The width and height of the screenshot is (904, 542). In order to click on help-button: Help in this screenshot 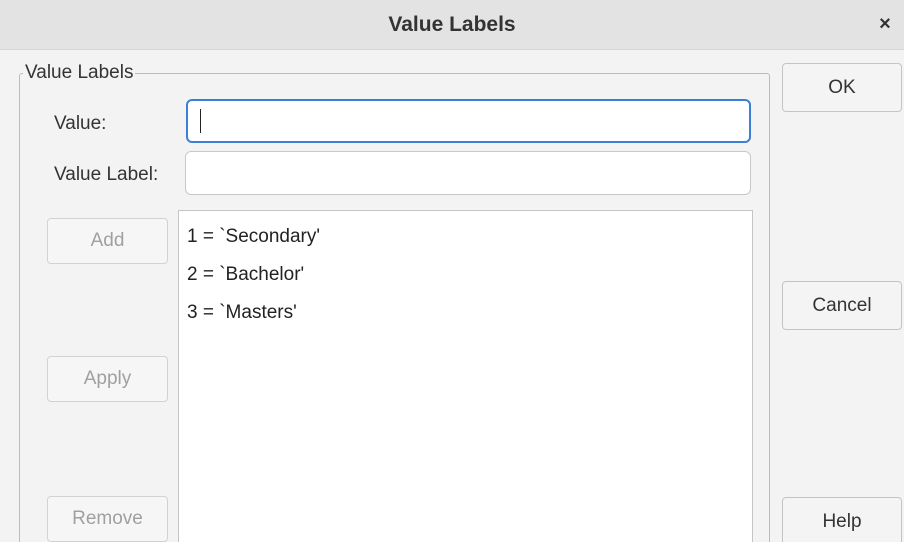, I will do `click(842, 519)`.